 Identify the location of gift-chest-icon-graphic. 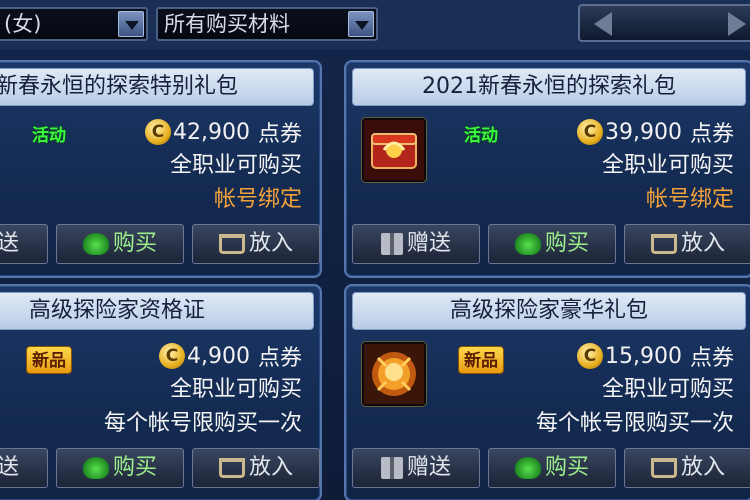
(394, 150).